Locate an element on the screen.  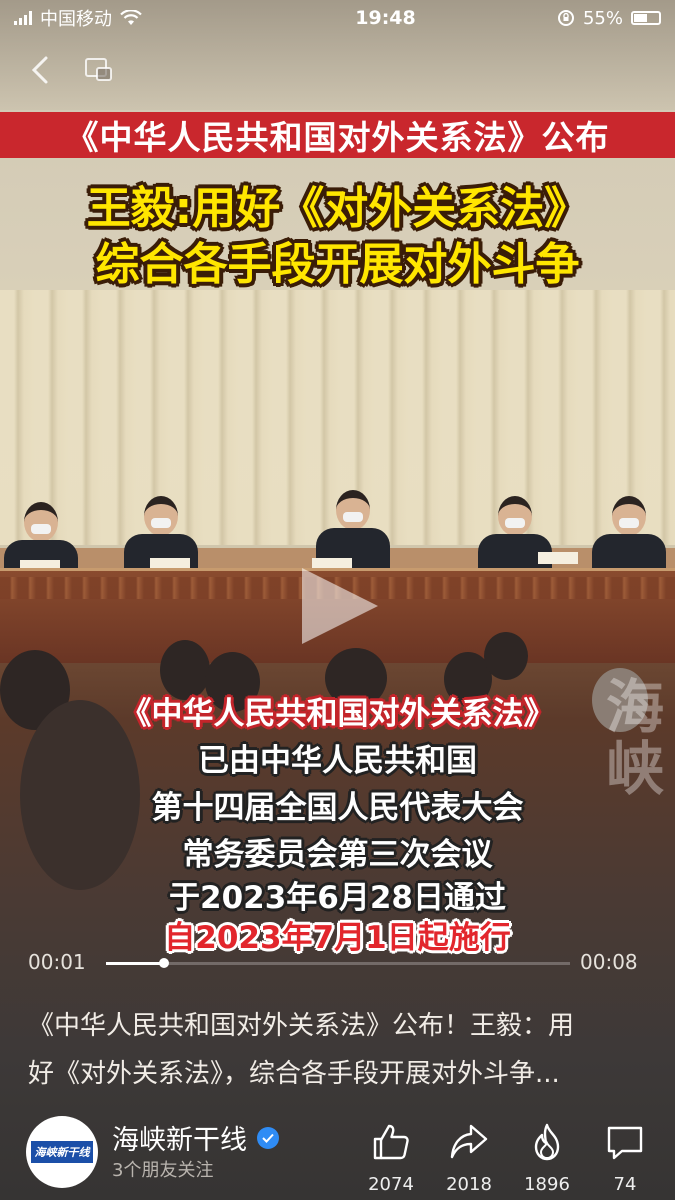
friends-following: 3个朋友关注 is located at coordinates (163, 1170).